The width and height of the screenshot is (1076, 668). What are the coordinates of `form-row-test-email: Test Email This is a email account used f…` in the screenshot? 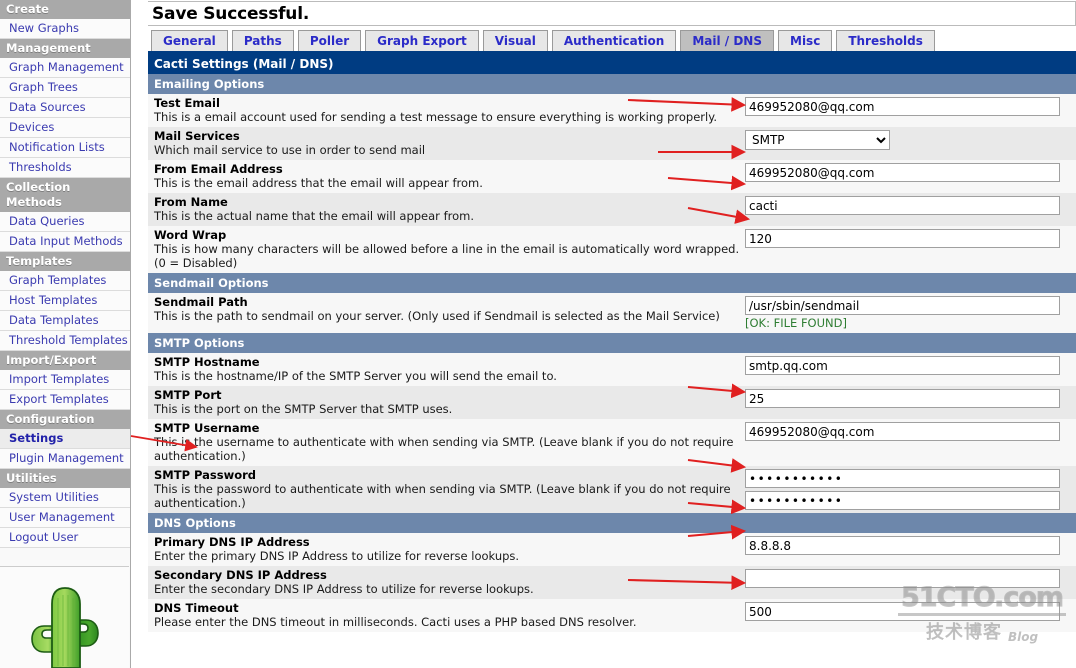 It's located at (612, 110).